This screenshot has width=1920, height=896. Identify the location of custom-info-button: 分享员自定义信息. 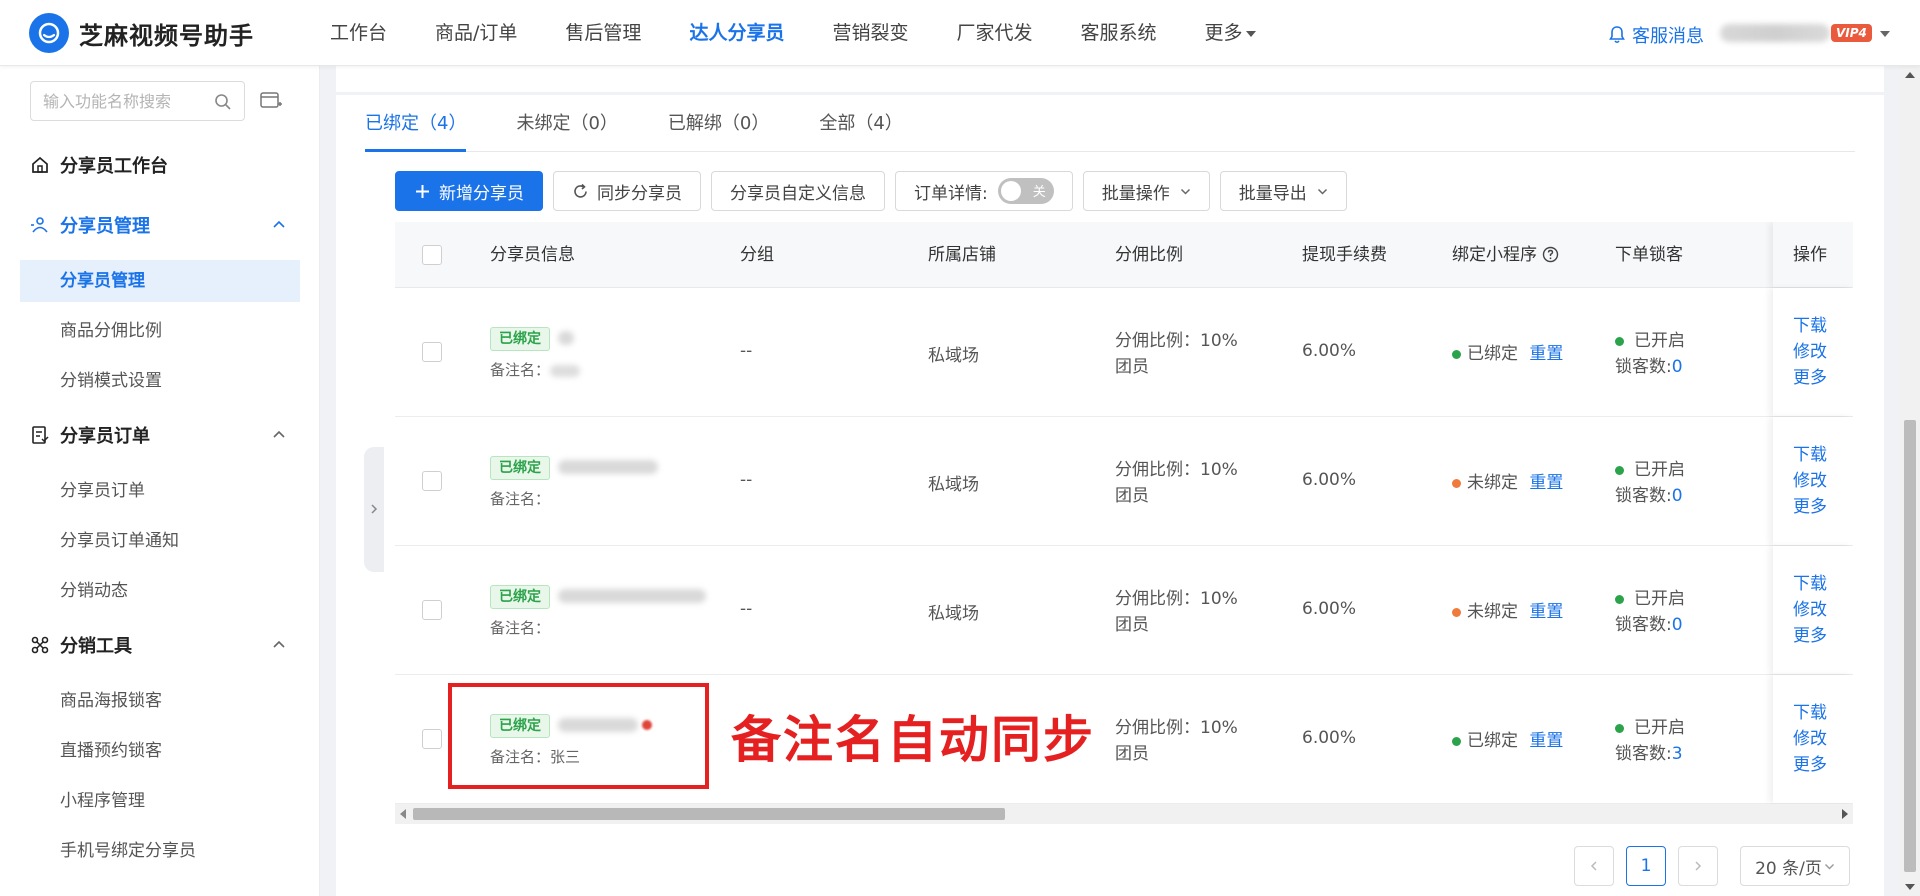
(798, 191).